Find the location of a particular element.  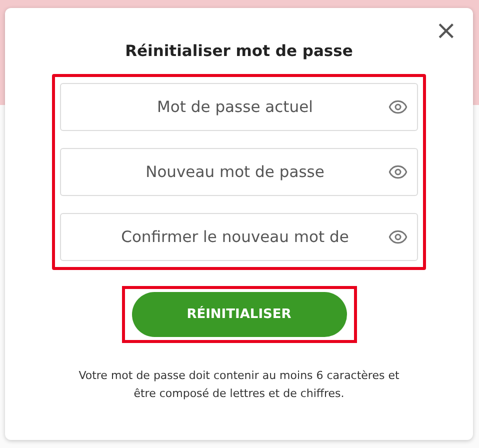

reset-button: RÉINITIALISER is located at coordinates (239, 314).